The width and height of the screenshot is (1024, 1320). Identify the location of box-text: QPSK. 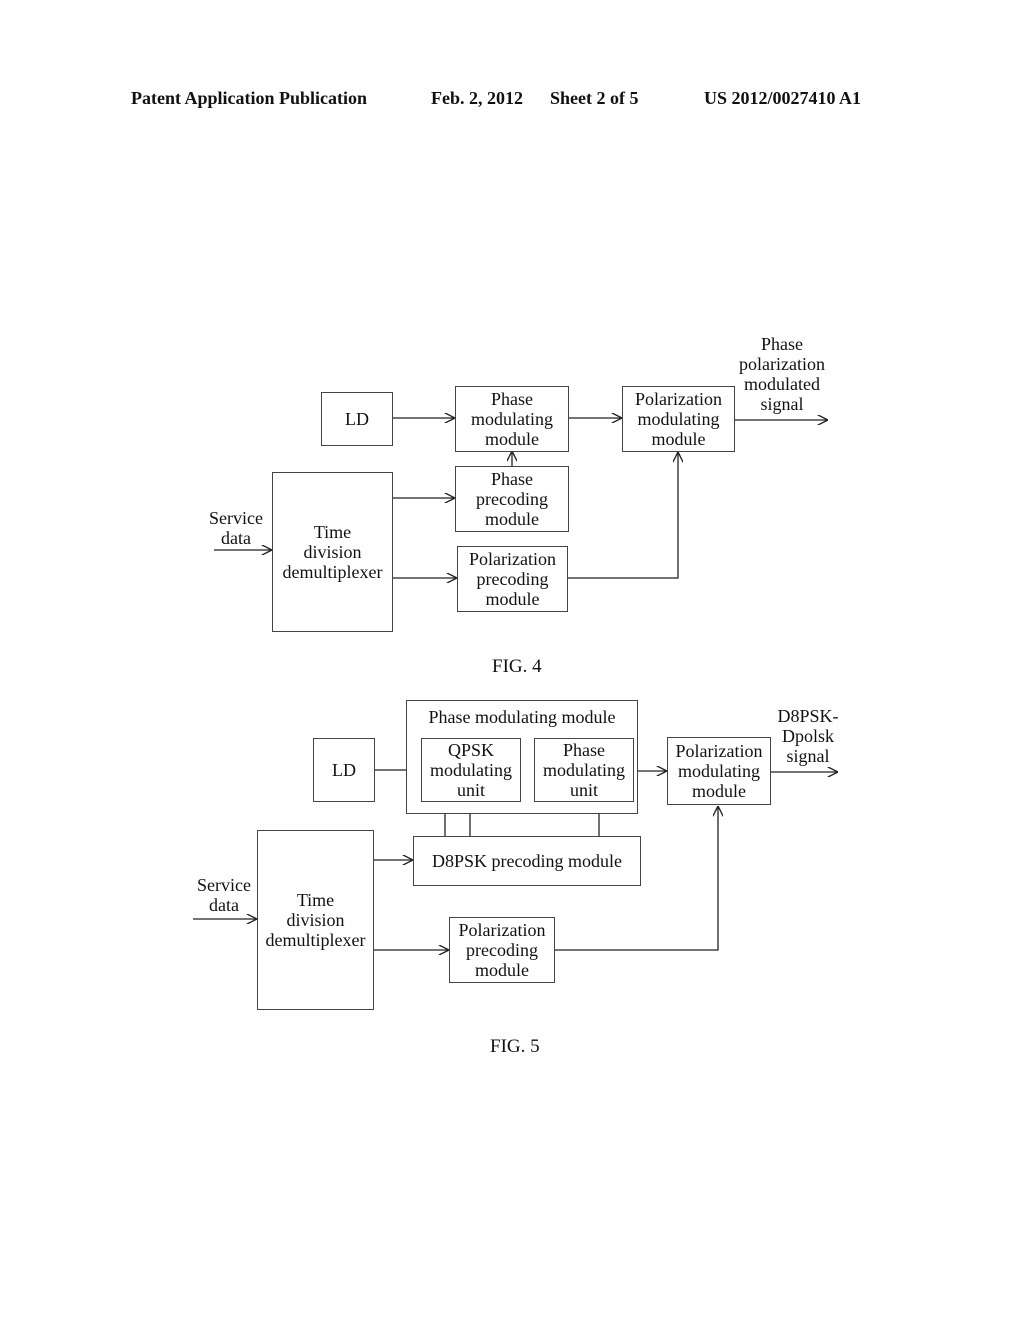
(471, 750).